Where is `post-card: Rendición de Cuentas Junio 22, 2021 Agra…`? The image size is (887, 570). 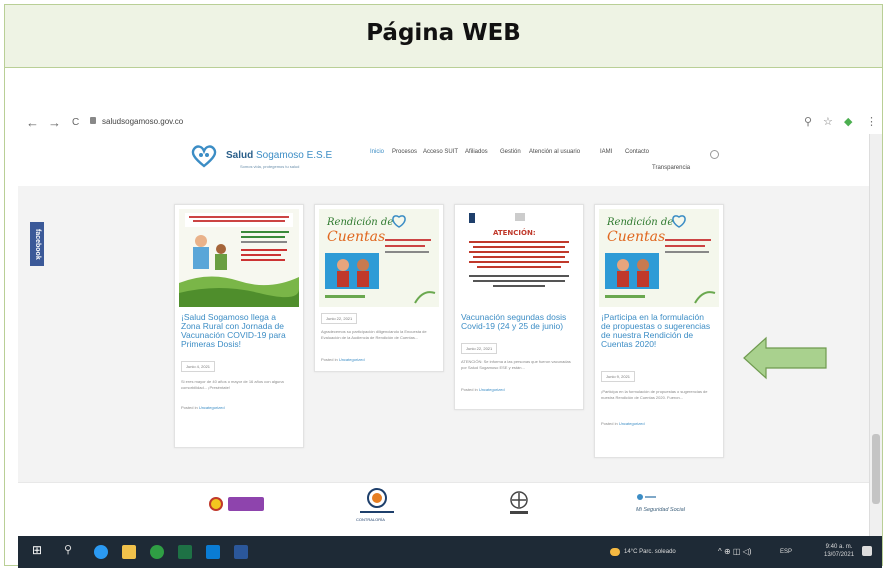 post-card: Rendición de Cuentas Junio 22, 2021 Agra… is located at coordinates (379, 288).